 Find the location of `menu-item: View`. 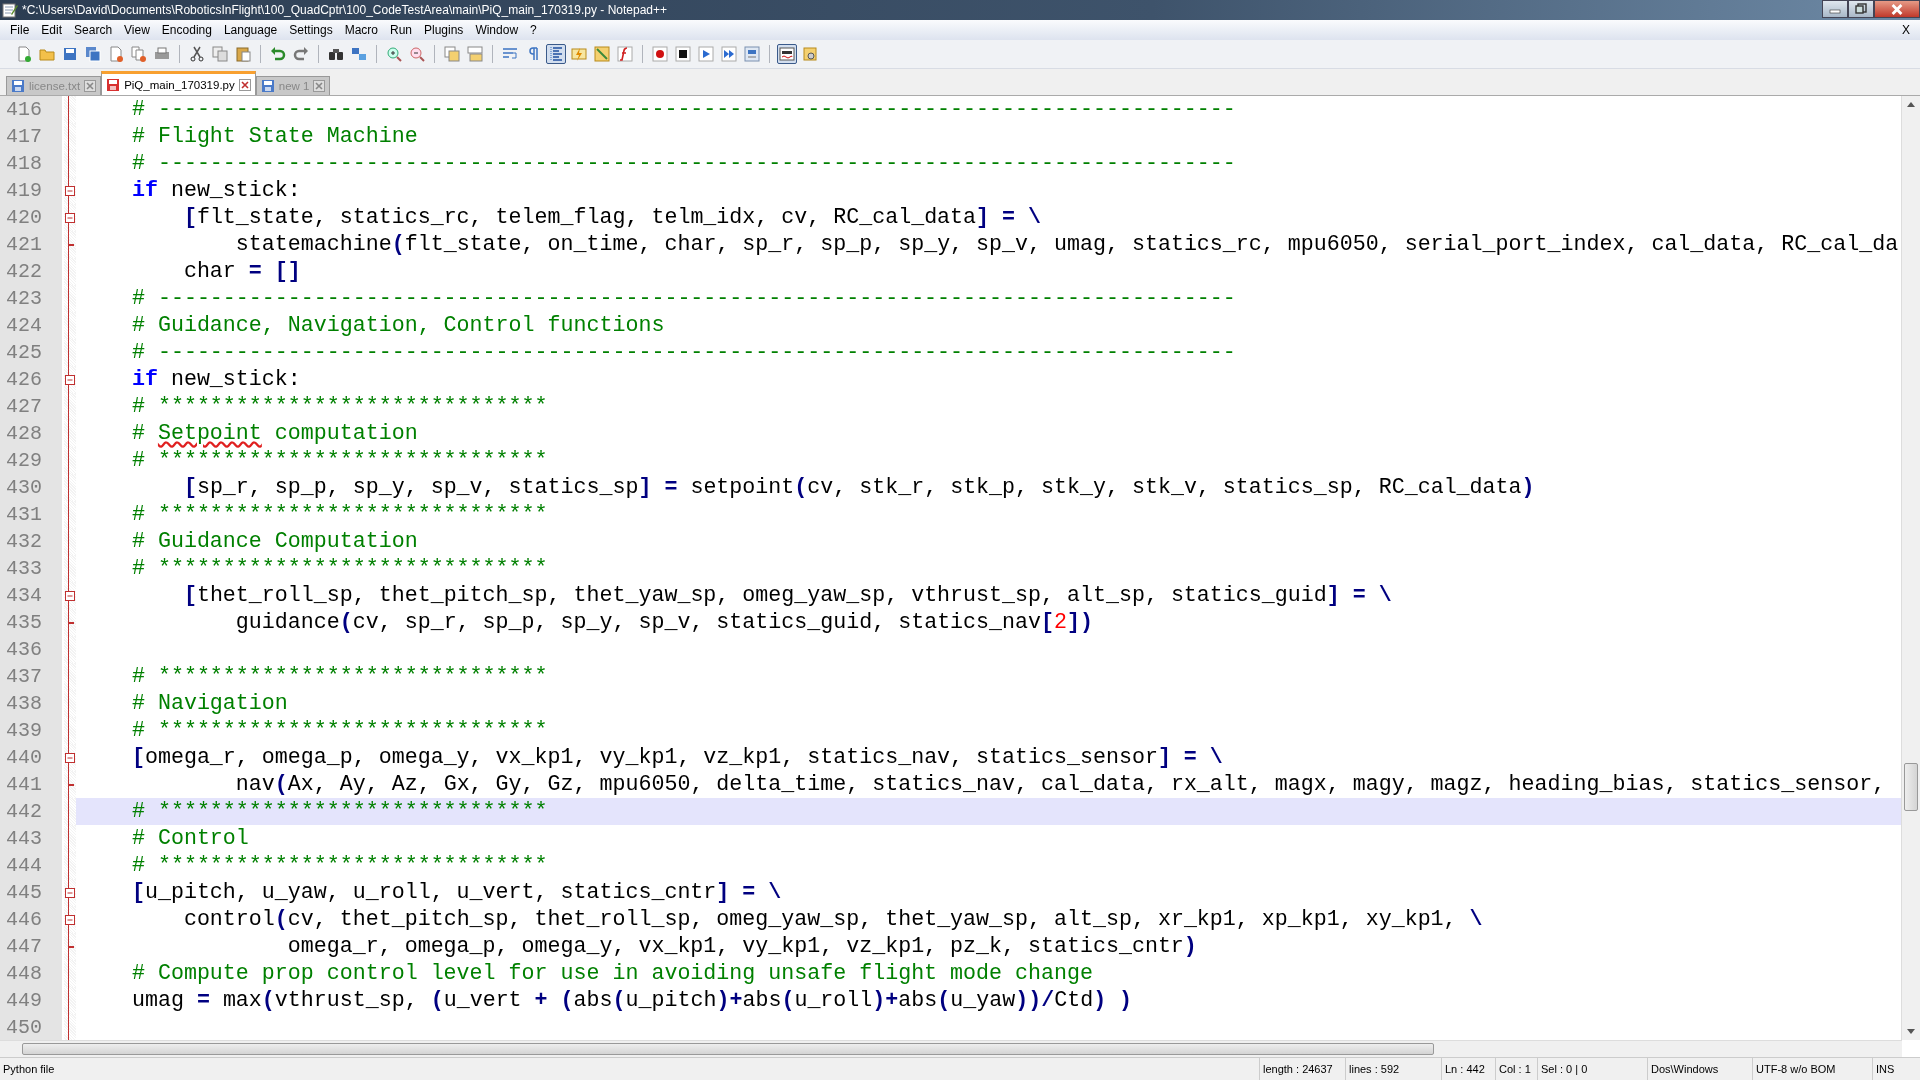

menu-item: View is located at coordinates (137, 30).